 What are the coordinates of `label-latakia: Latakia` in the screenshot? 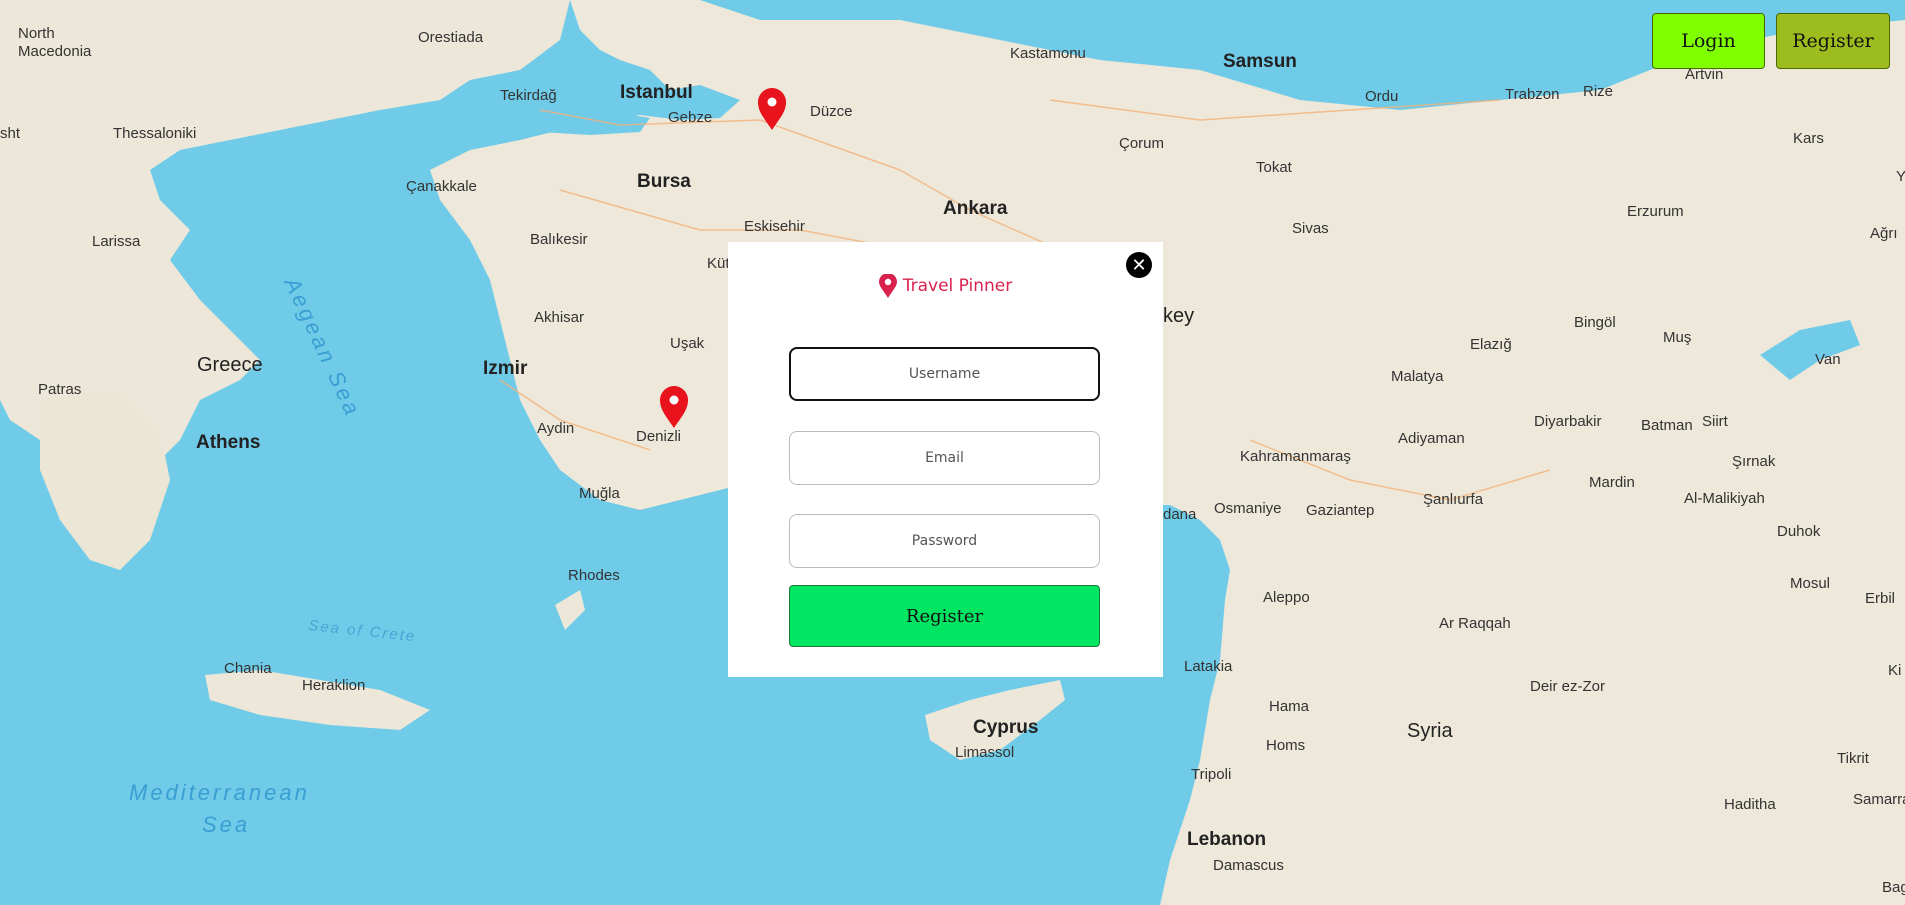 It's located at (1208, 666).